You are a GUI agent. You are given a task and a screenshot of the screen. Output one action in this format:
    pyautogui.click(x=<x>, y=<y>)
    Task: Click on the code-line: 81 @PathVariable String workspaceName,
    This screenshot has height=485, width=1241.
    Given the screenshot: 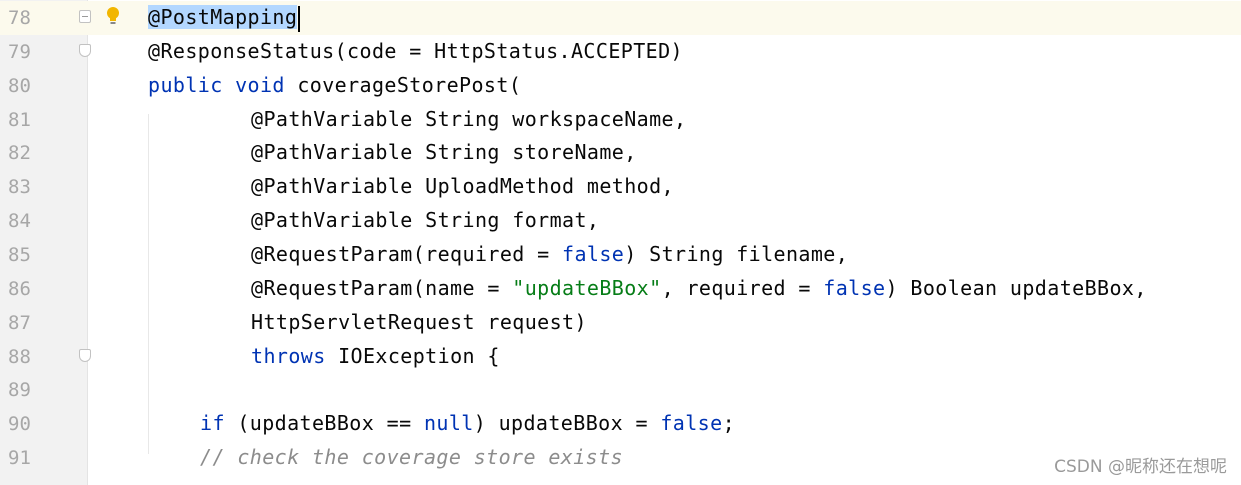 What is the action you would take?
    pyautogui.click(x=620, y=120)
    